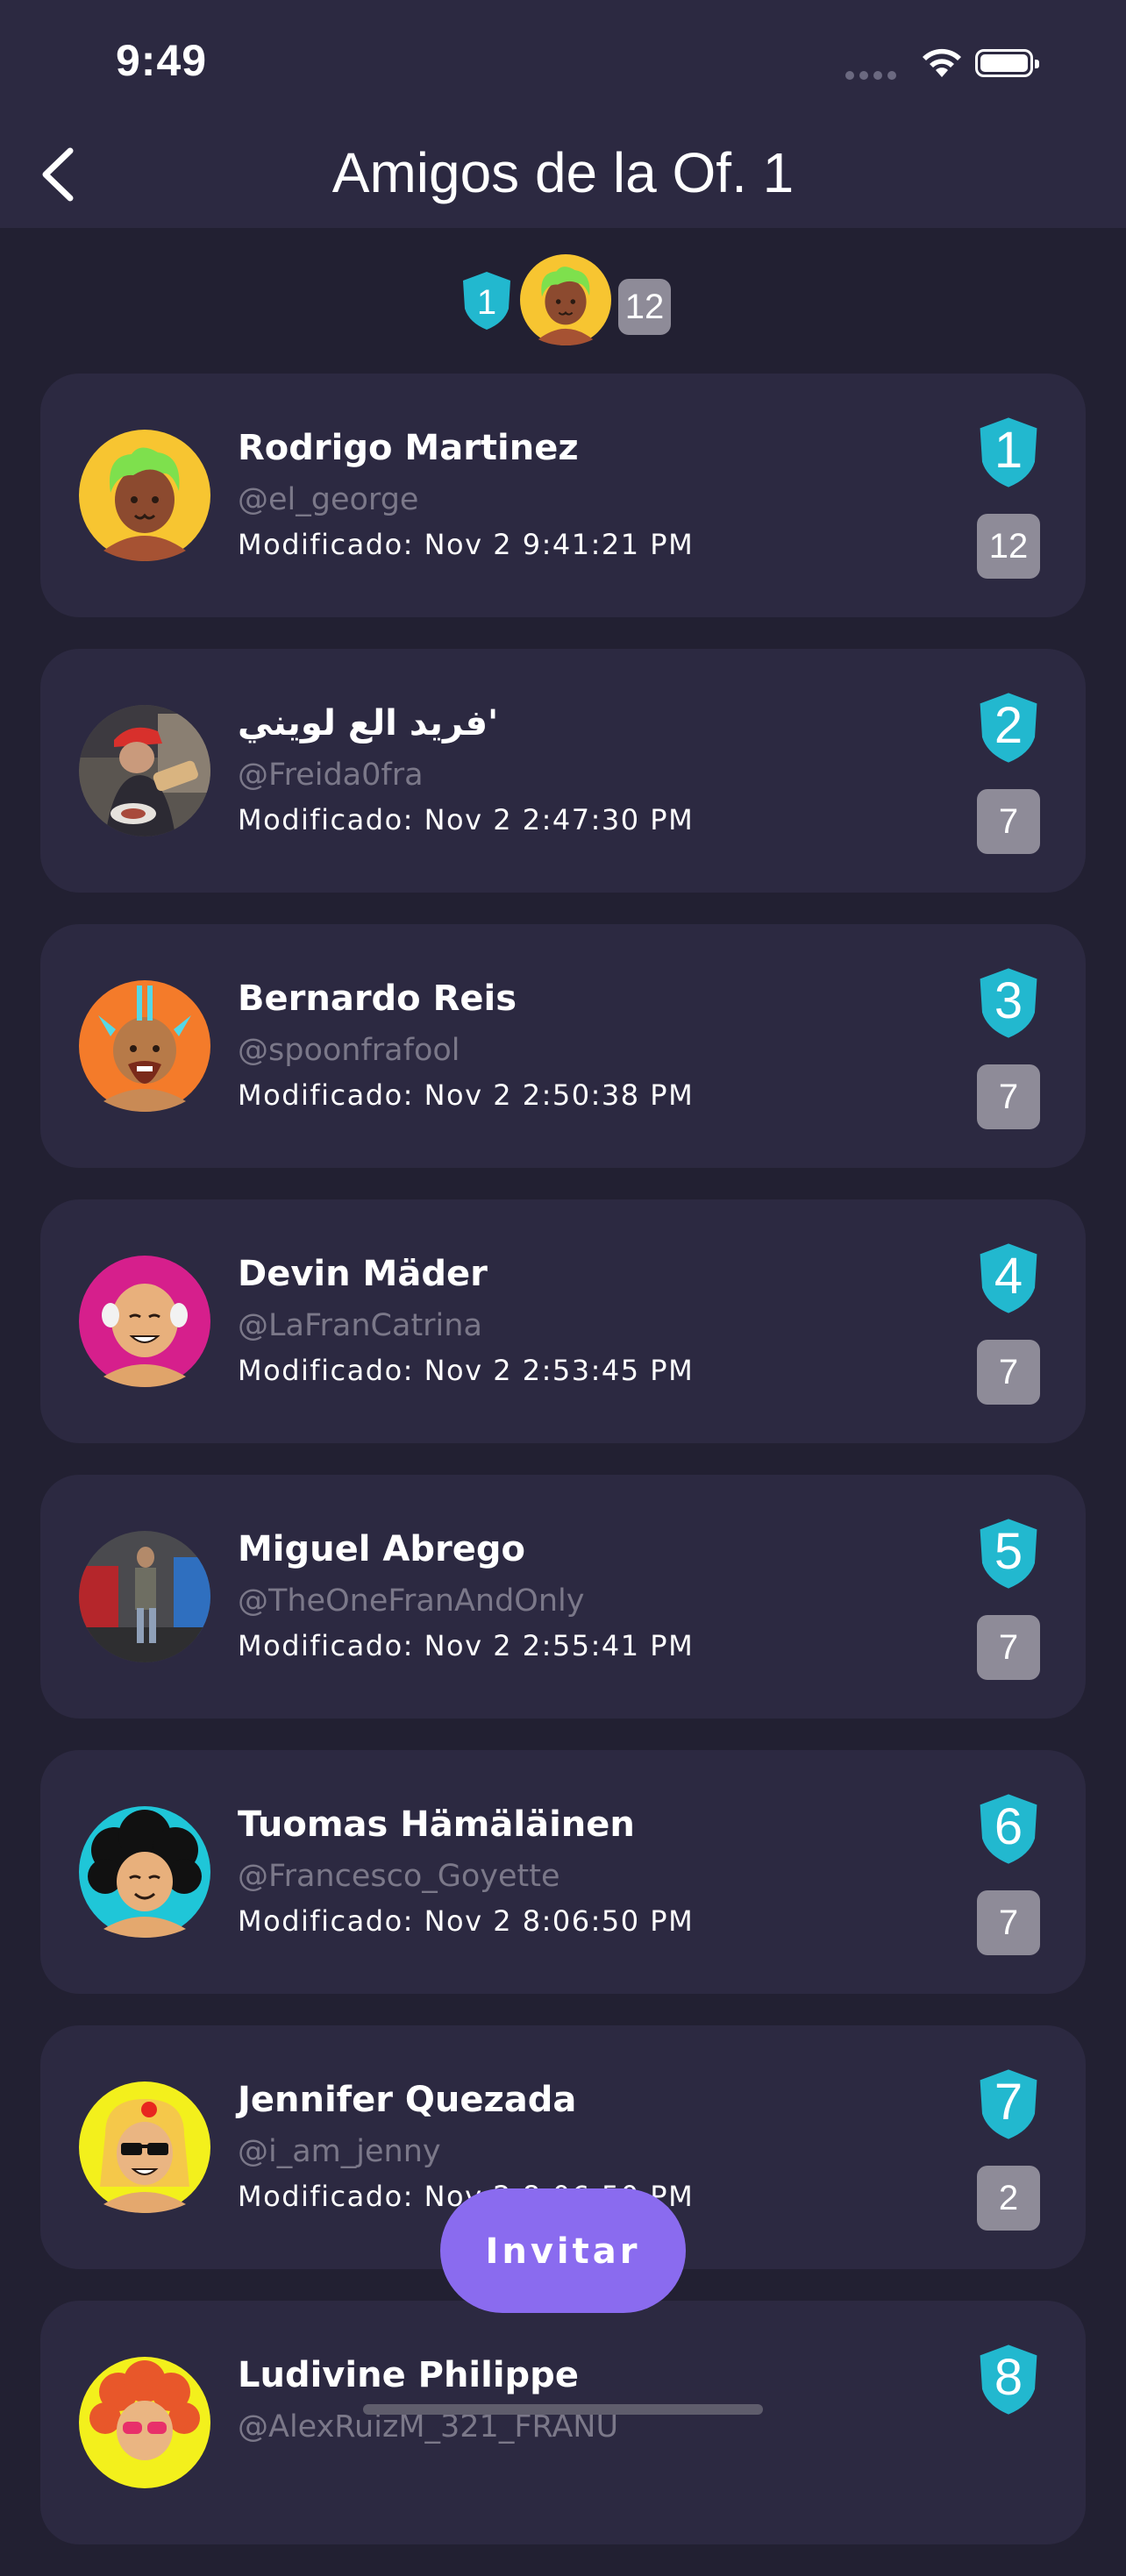 This screenshot has height=2576, width=1126. What do you see at coordinates (144, 495) in the screenshot?
I see `green-hair-avatar` at bounding box center [144, 495].